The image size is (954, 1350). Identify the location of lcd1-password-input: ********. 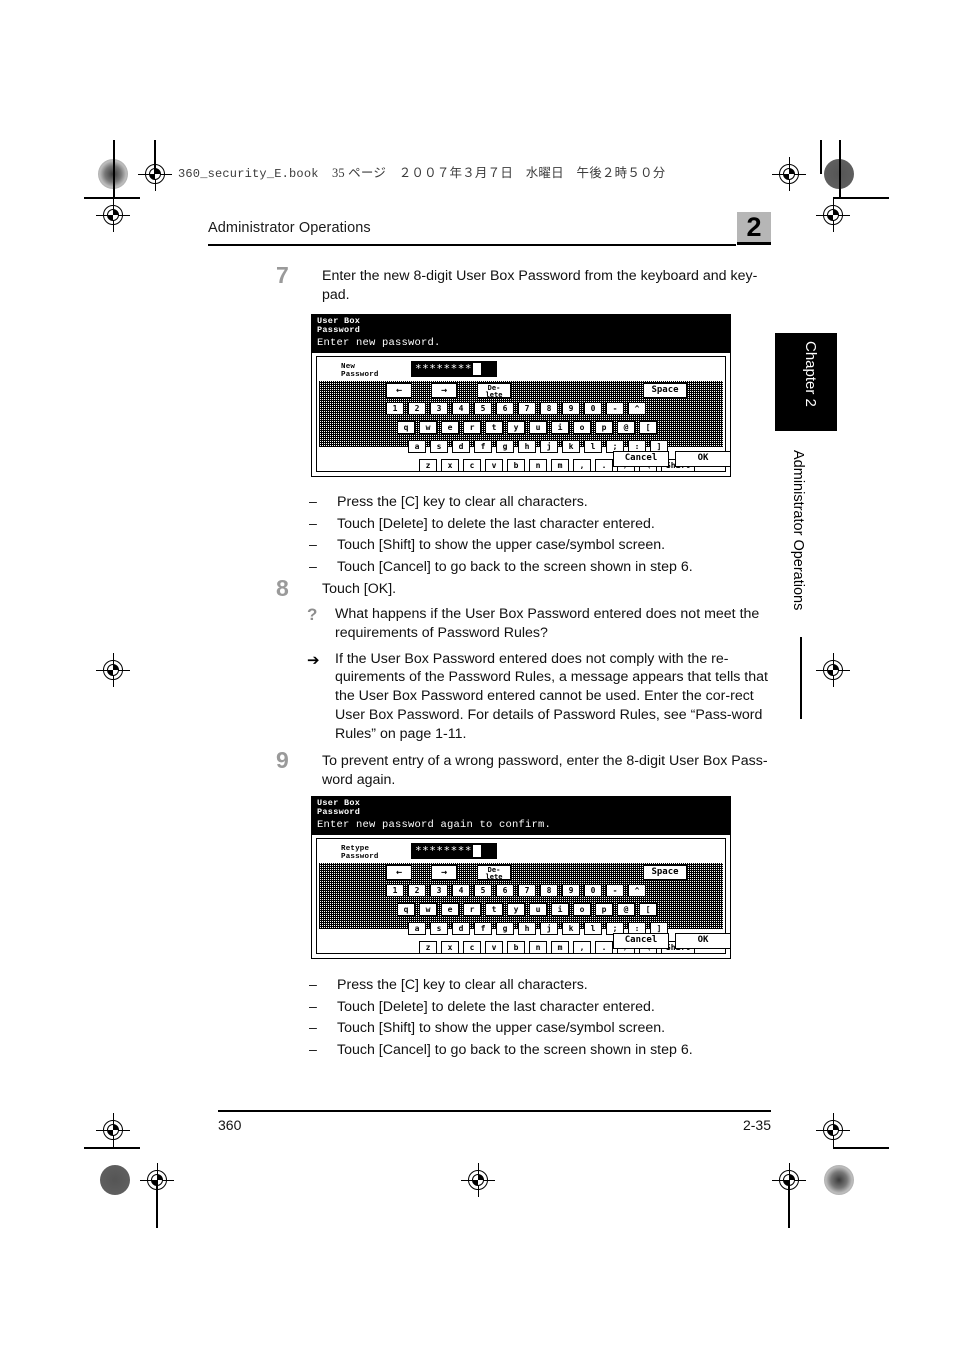
(454, 369).